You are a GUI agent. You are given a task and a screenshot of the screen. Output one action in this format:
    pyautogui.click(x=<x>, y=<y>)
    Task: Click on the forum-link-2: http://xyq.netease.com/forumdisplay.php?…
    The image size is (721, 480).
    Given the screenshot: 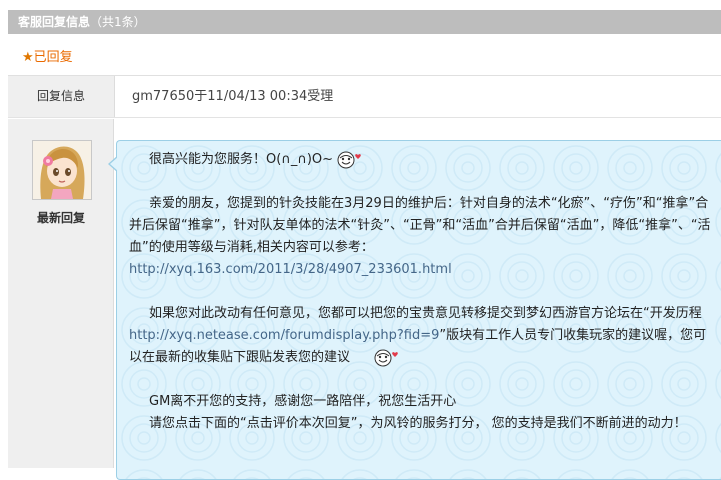 What is the action you would take?
    pyautogui.click(x=284, y=335)
    